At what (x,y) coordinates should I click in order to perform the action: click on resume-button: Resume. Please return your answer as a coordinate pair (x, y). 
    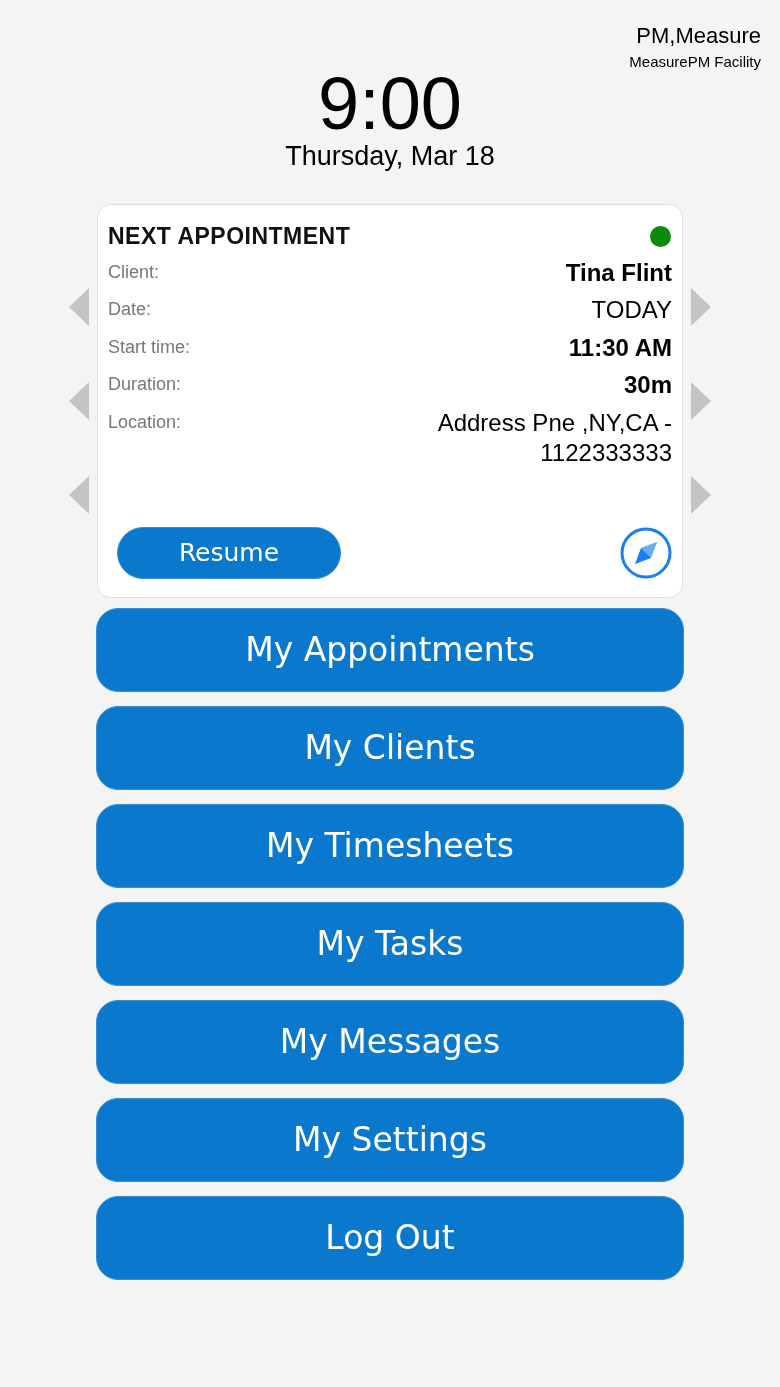
    Looking at the image, I should click on (229, 553).